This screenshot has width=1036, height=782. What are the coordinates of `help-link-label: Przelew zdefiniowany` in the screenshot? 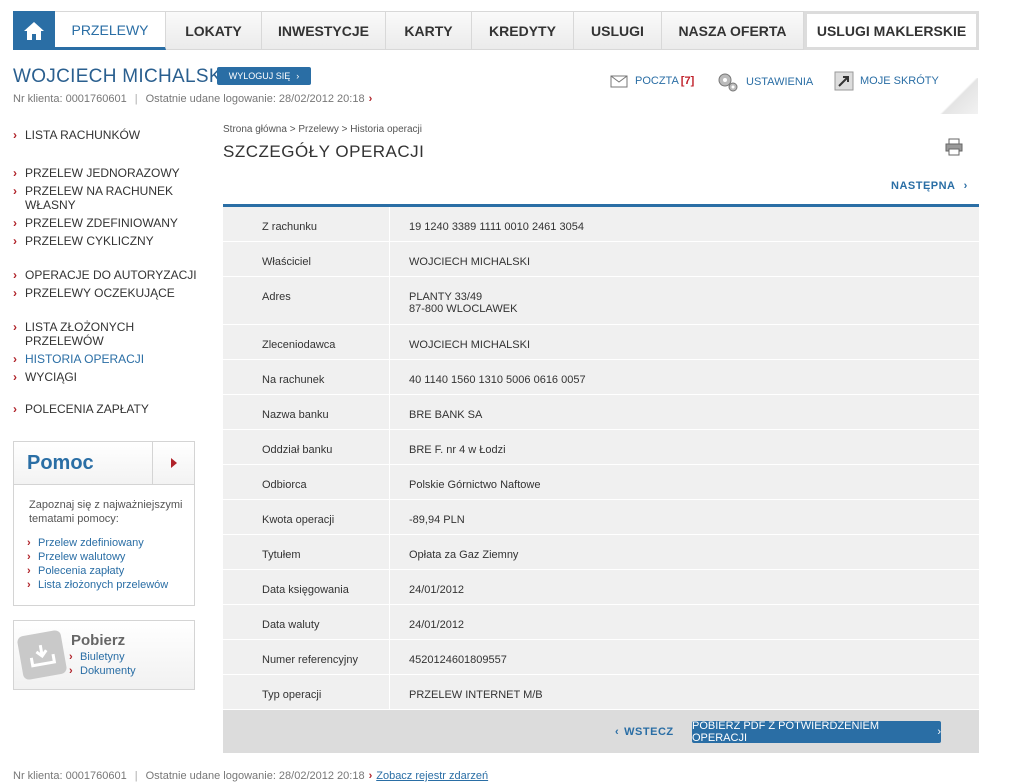 It's located at (91, 543).